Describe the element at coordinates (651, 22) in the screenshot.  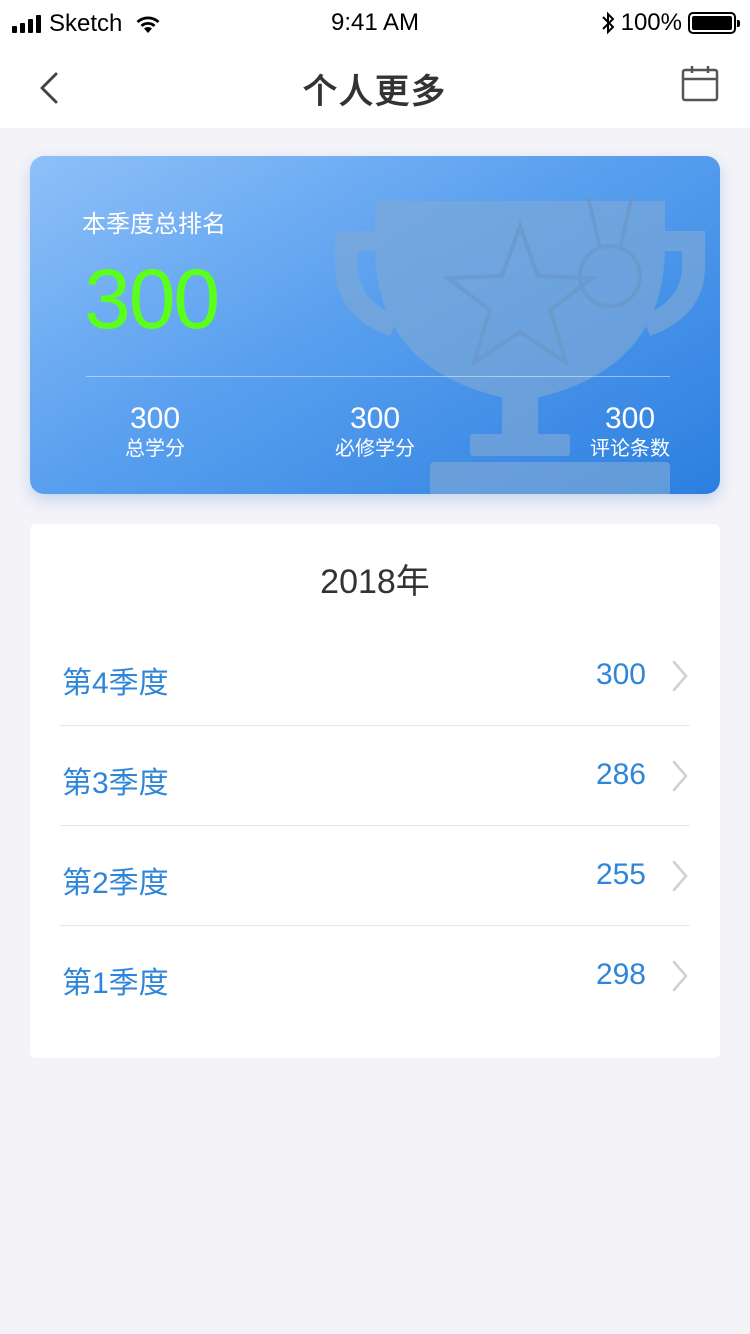
I see `battery-percent: 100%` at that location.